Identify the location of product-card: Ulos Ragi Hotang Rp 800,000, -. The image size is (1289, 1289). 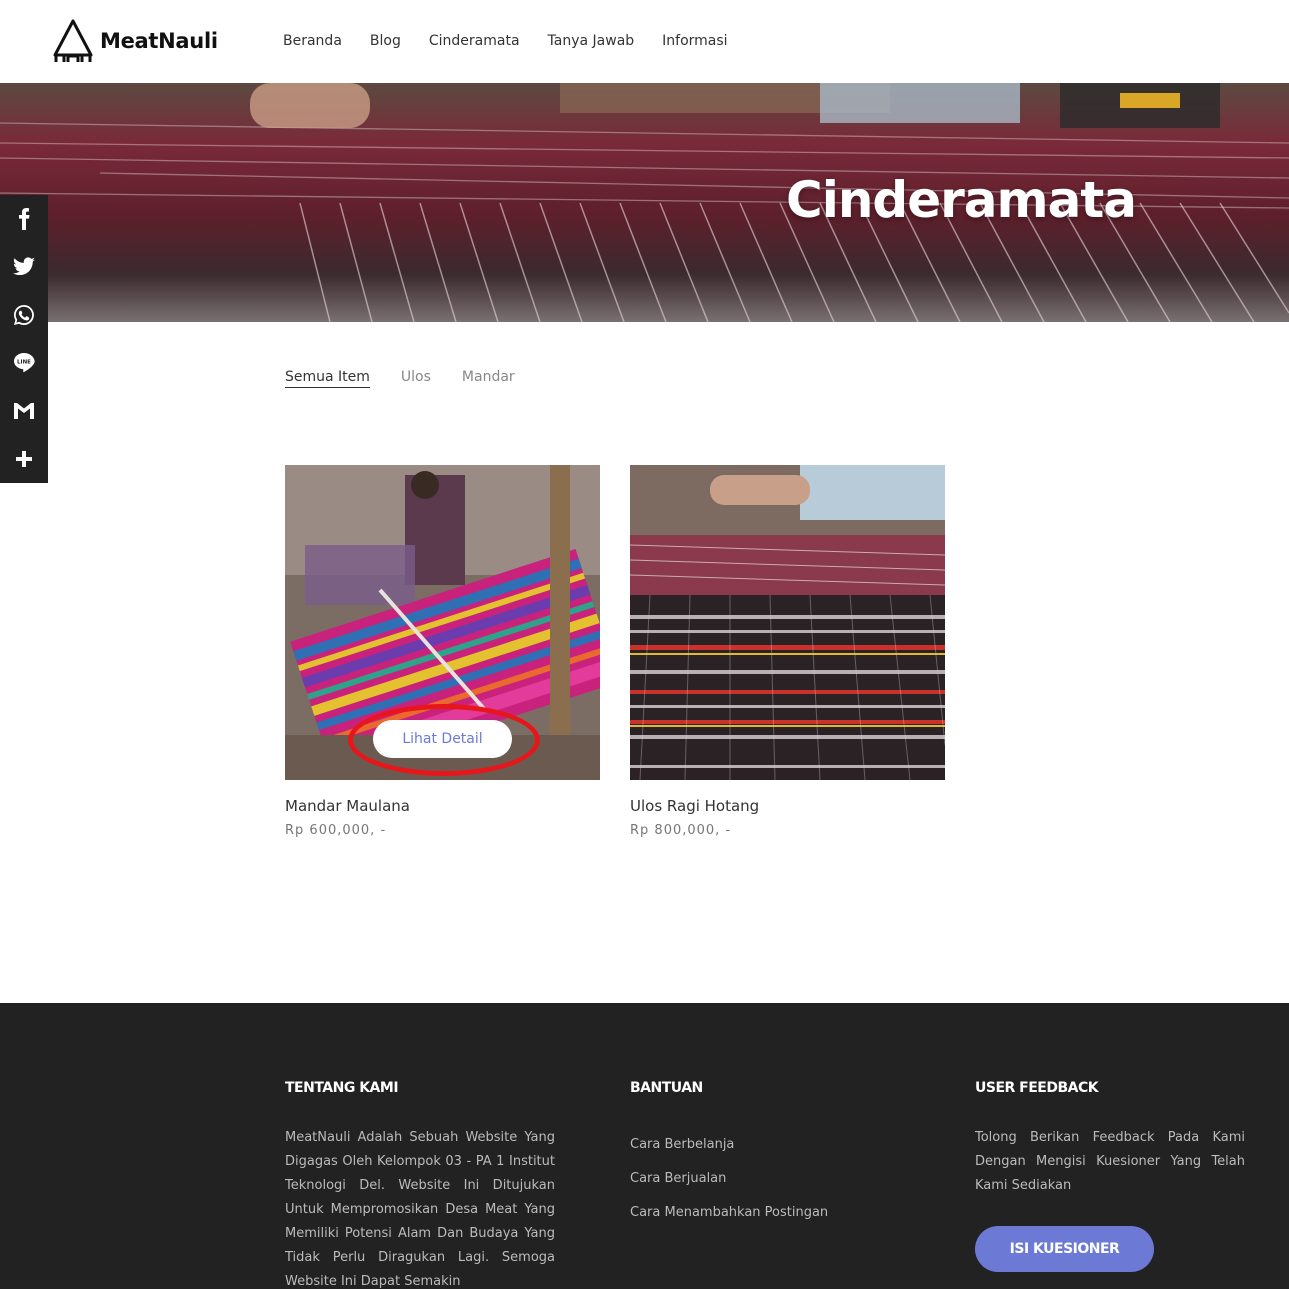
(787, 651).